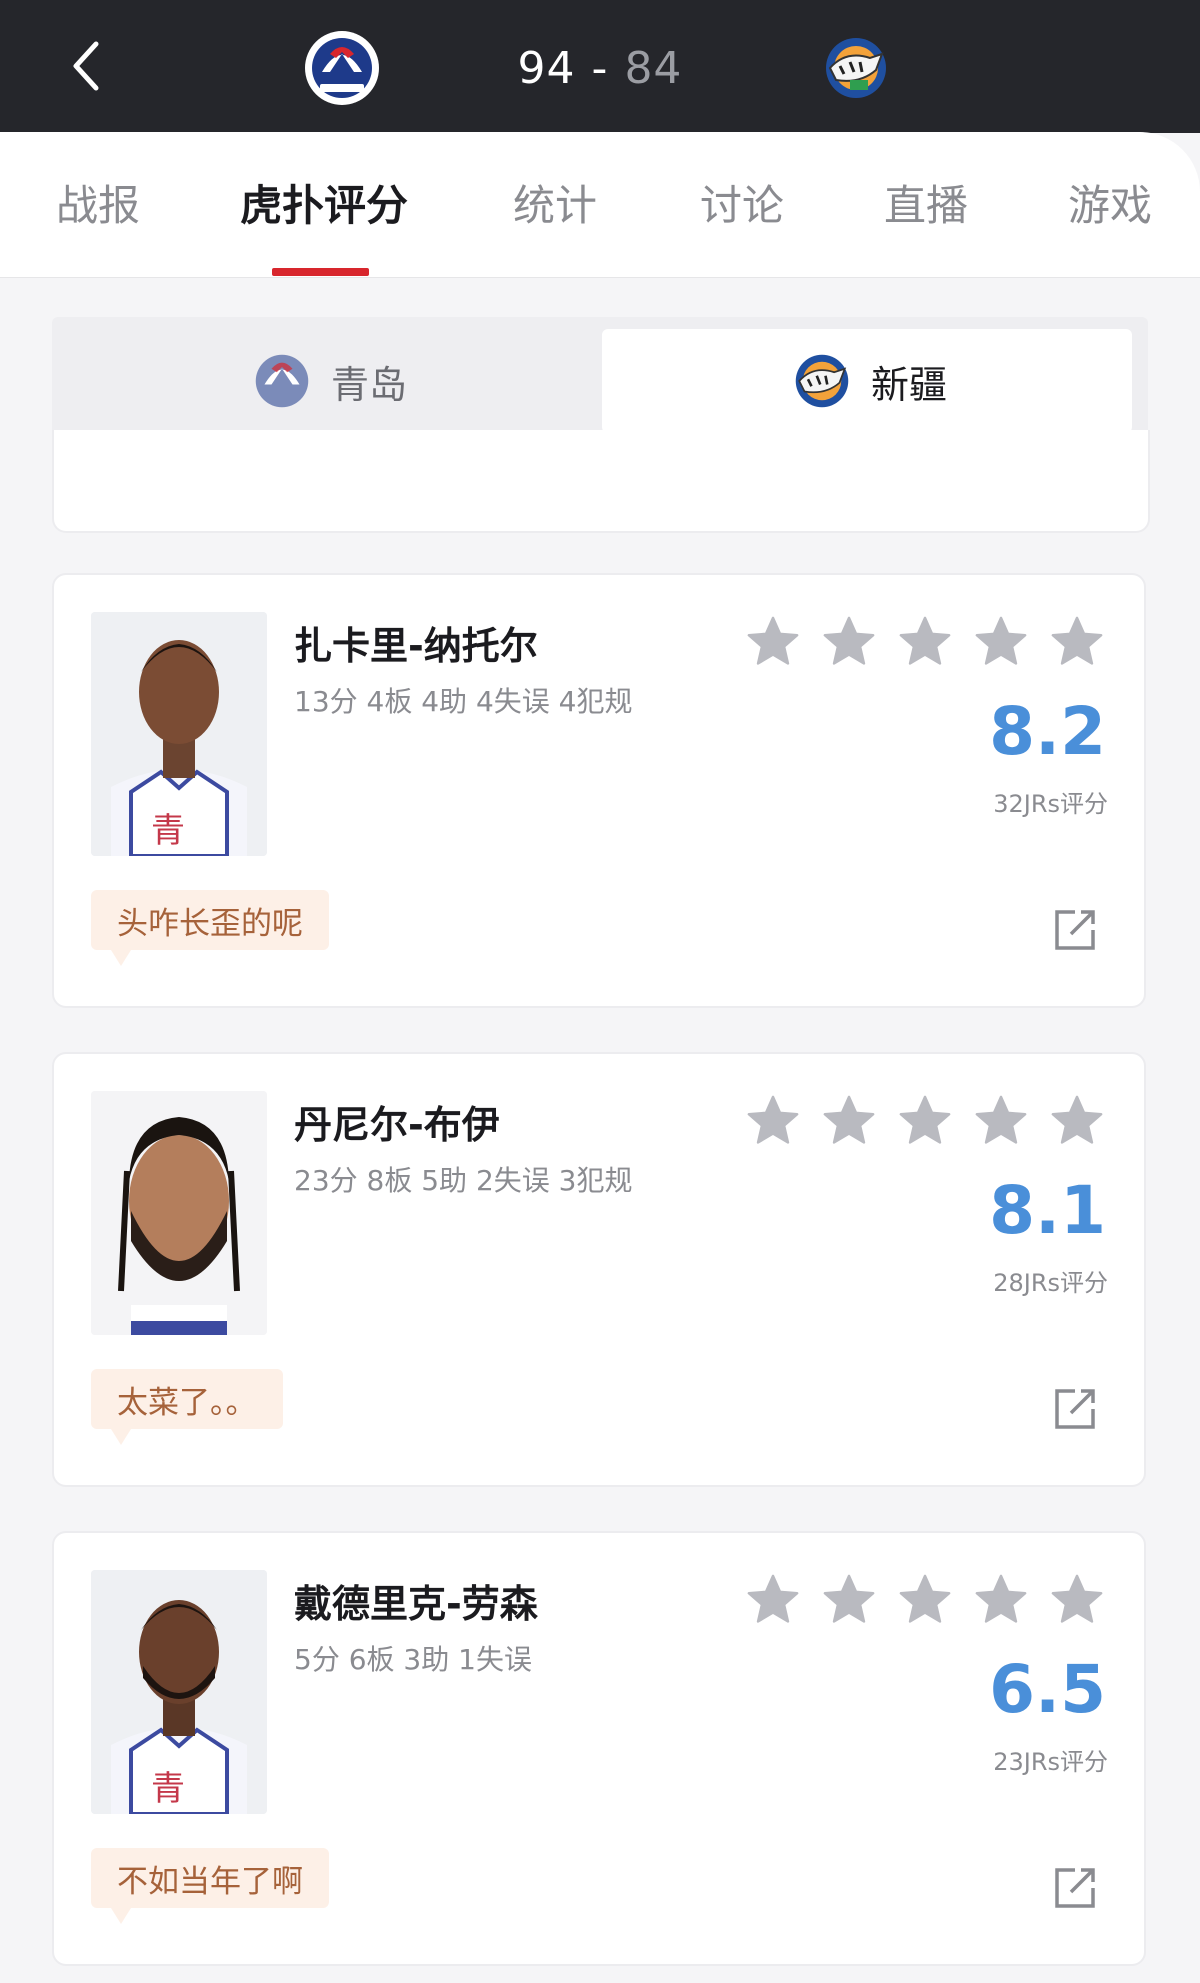 Image resolution: width=1200 pixels, height=1983 pixels. Describe the element at coordinates (463, 701) in the screenshot. I see `player-stats: 13分 4板 4助 4失误 4犯规` at that location.